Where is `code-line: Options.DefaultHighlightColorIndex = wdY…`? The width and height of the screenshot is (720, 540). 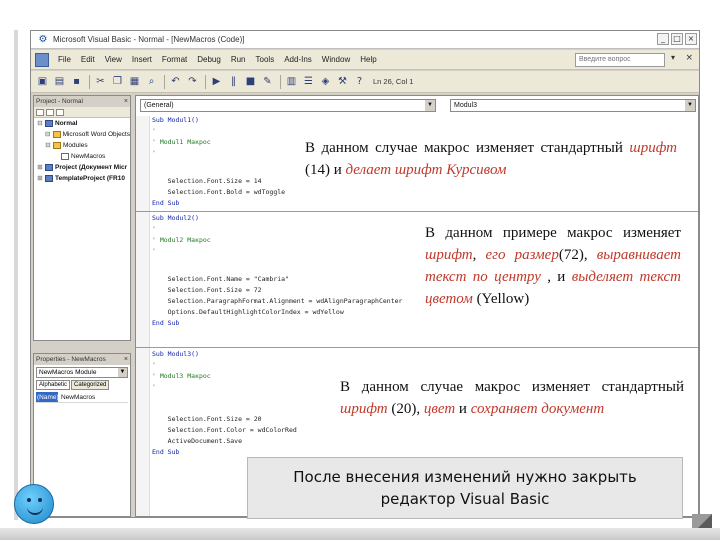
code-line: Options.DefaultHighlightColorIndex = wdY… is located at coordinates (248, 312).